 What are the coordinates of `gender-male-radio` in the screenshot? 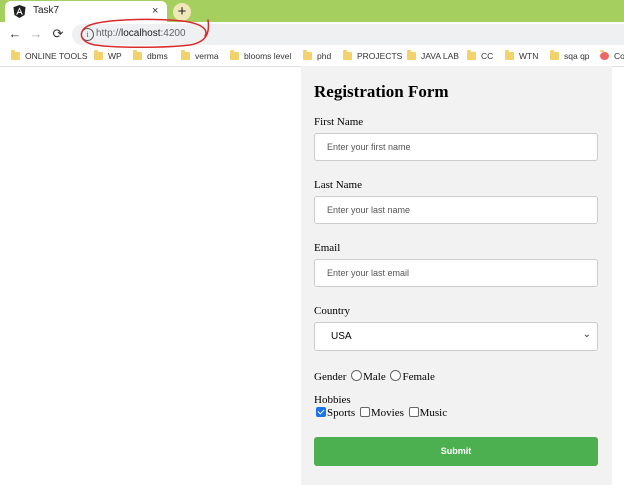 It's located at (357, 375).